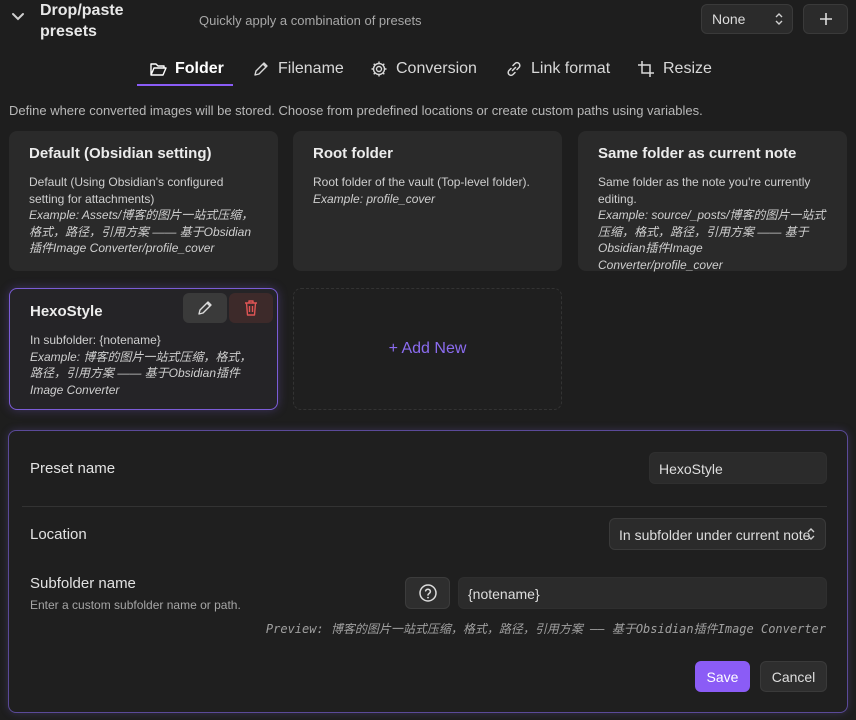 This screenshot has width=856, height=720. I want to click on tab-conversion: Conversion, so click(423, 69).